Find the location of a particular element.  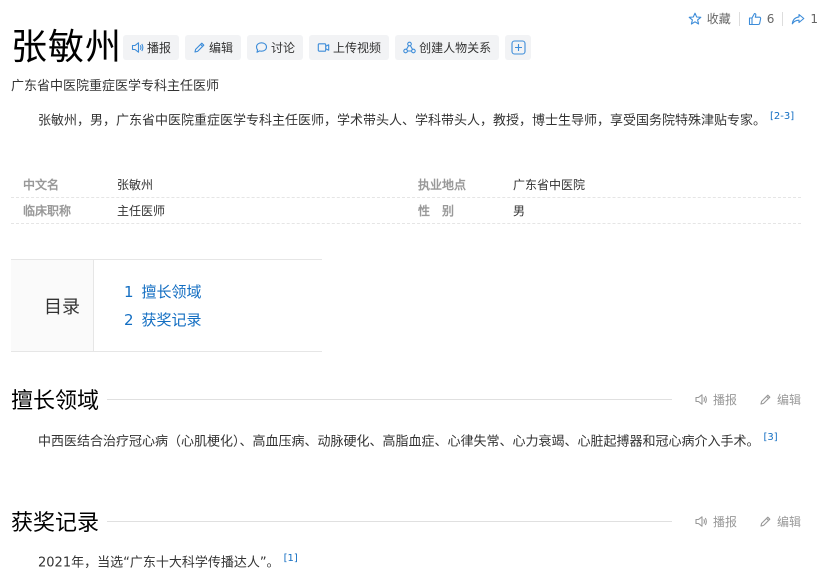

favorite-button: 收藏 is located at coordinates (709, 18).